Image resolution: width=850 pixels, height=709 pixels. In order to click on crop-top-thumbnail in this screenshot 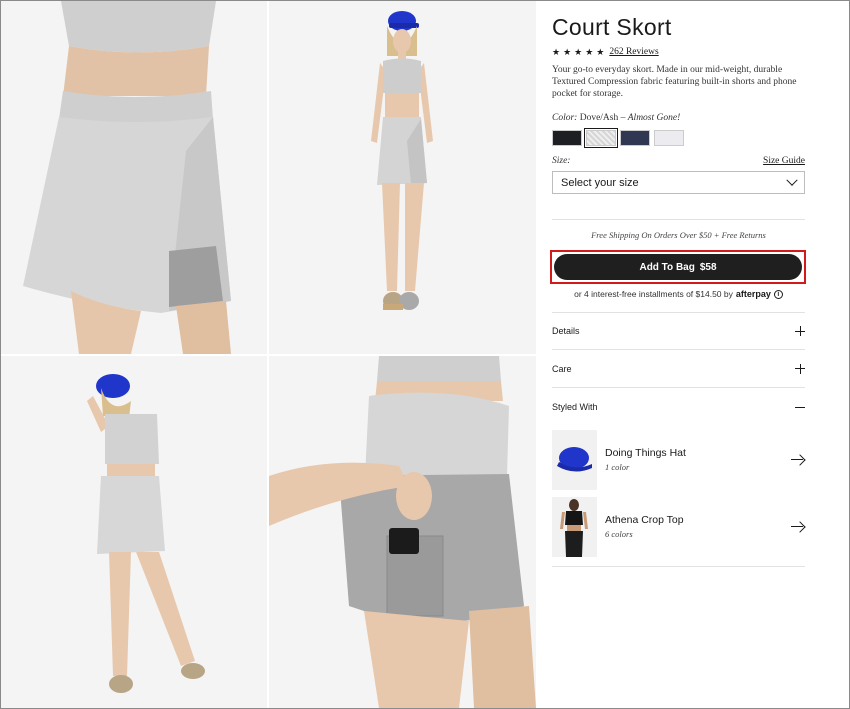, I will do `click(574, 526)`.